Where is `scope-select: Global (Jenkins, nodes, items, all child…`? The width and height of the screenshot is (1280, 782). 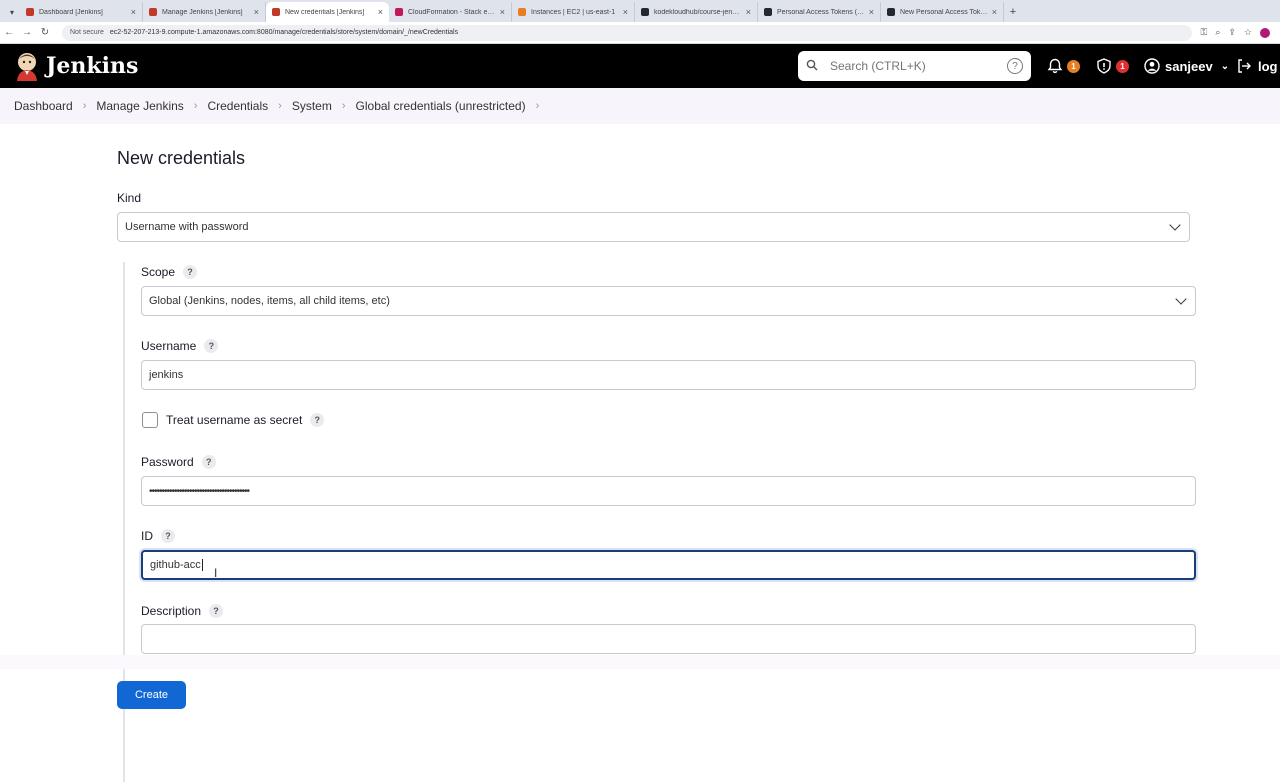
scope-select: Global (Jenkins, nodes, items, all child… is located at coordinates (668, 301).